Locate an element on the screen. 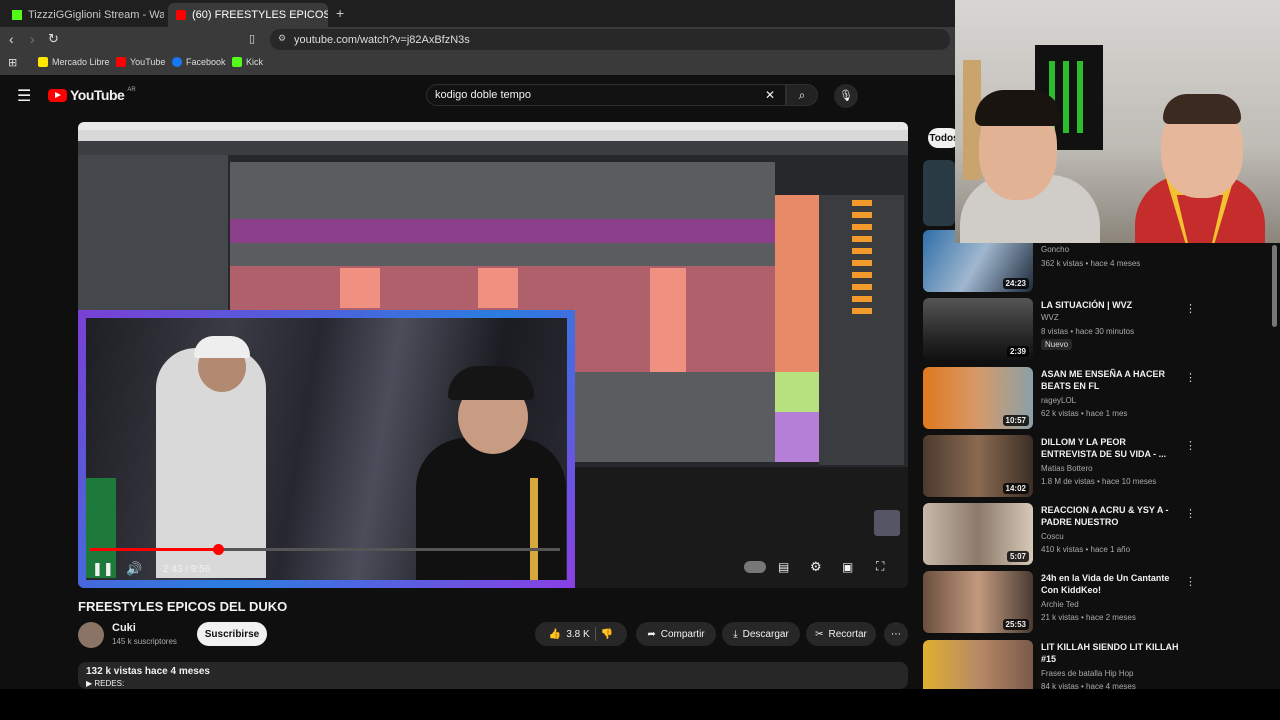 This screenshot has height=720, width=1280. page-scrollbar is located at coordinates (1274, 286).